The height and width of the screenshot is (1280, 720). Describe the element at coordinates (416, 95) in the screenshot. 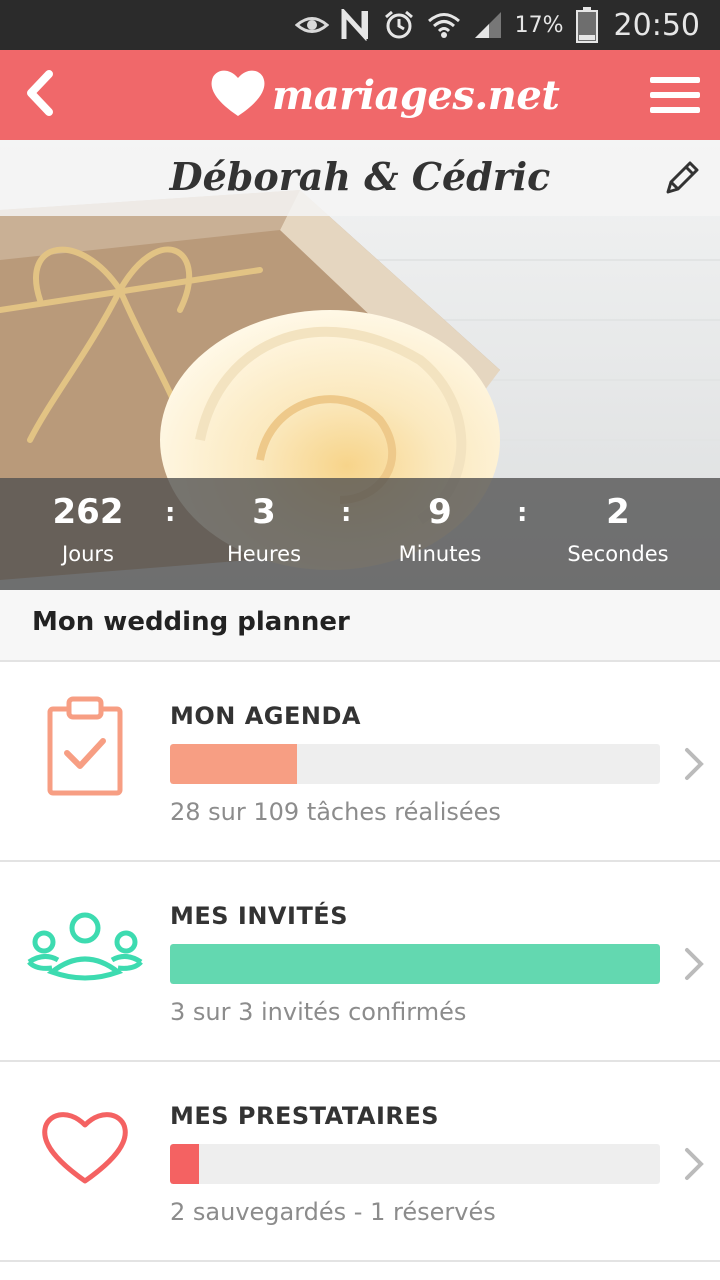

I see `logo-text: mariages.net` at that location.